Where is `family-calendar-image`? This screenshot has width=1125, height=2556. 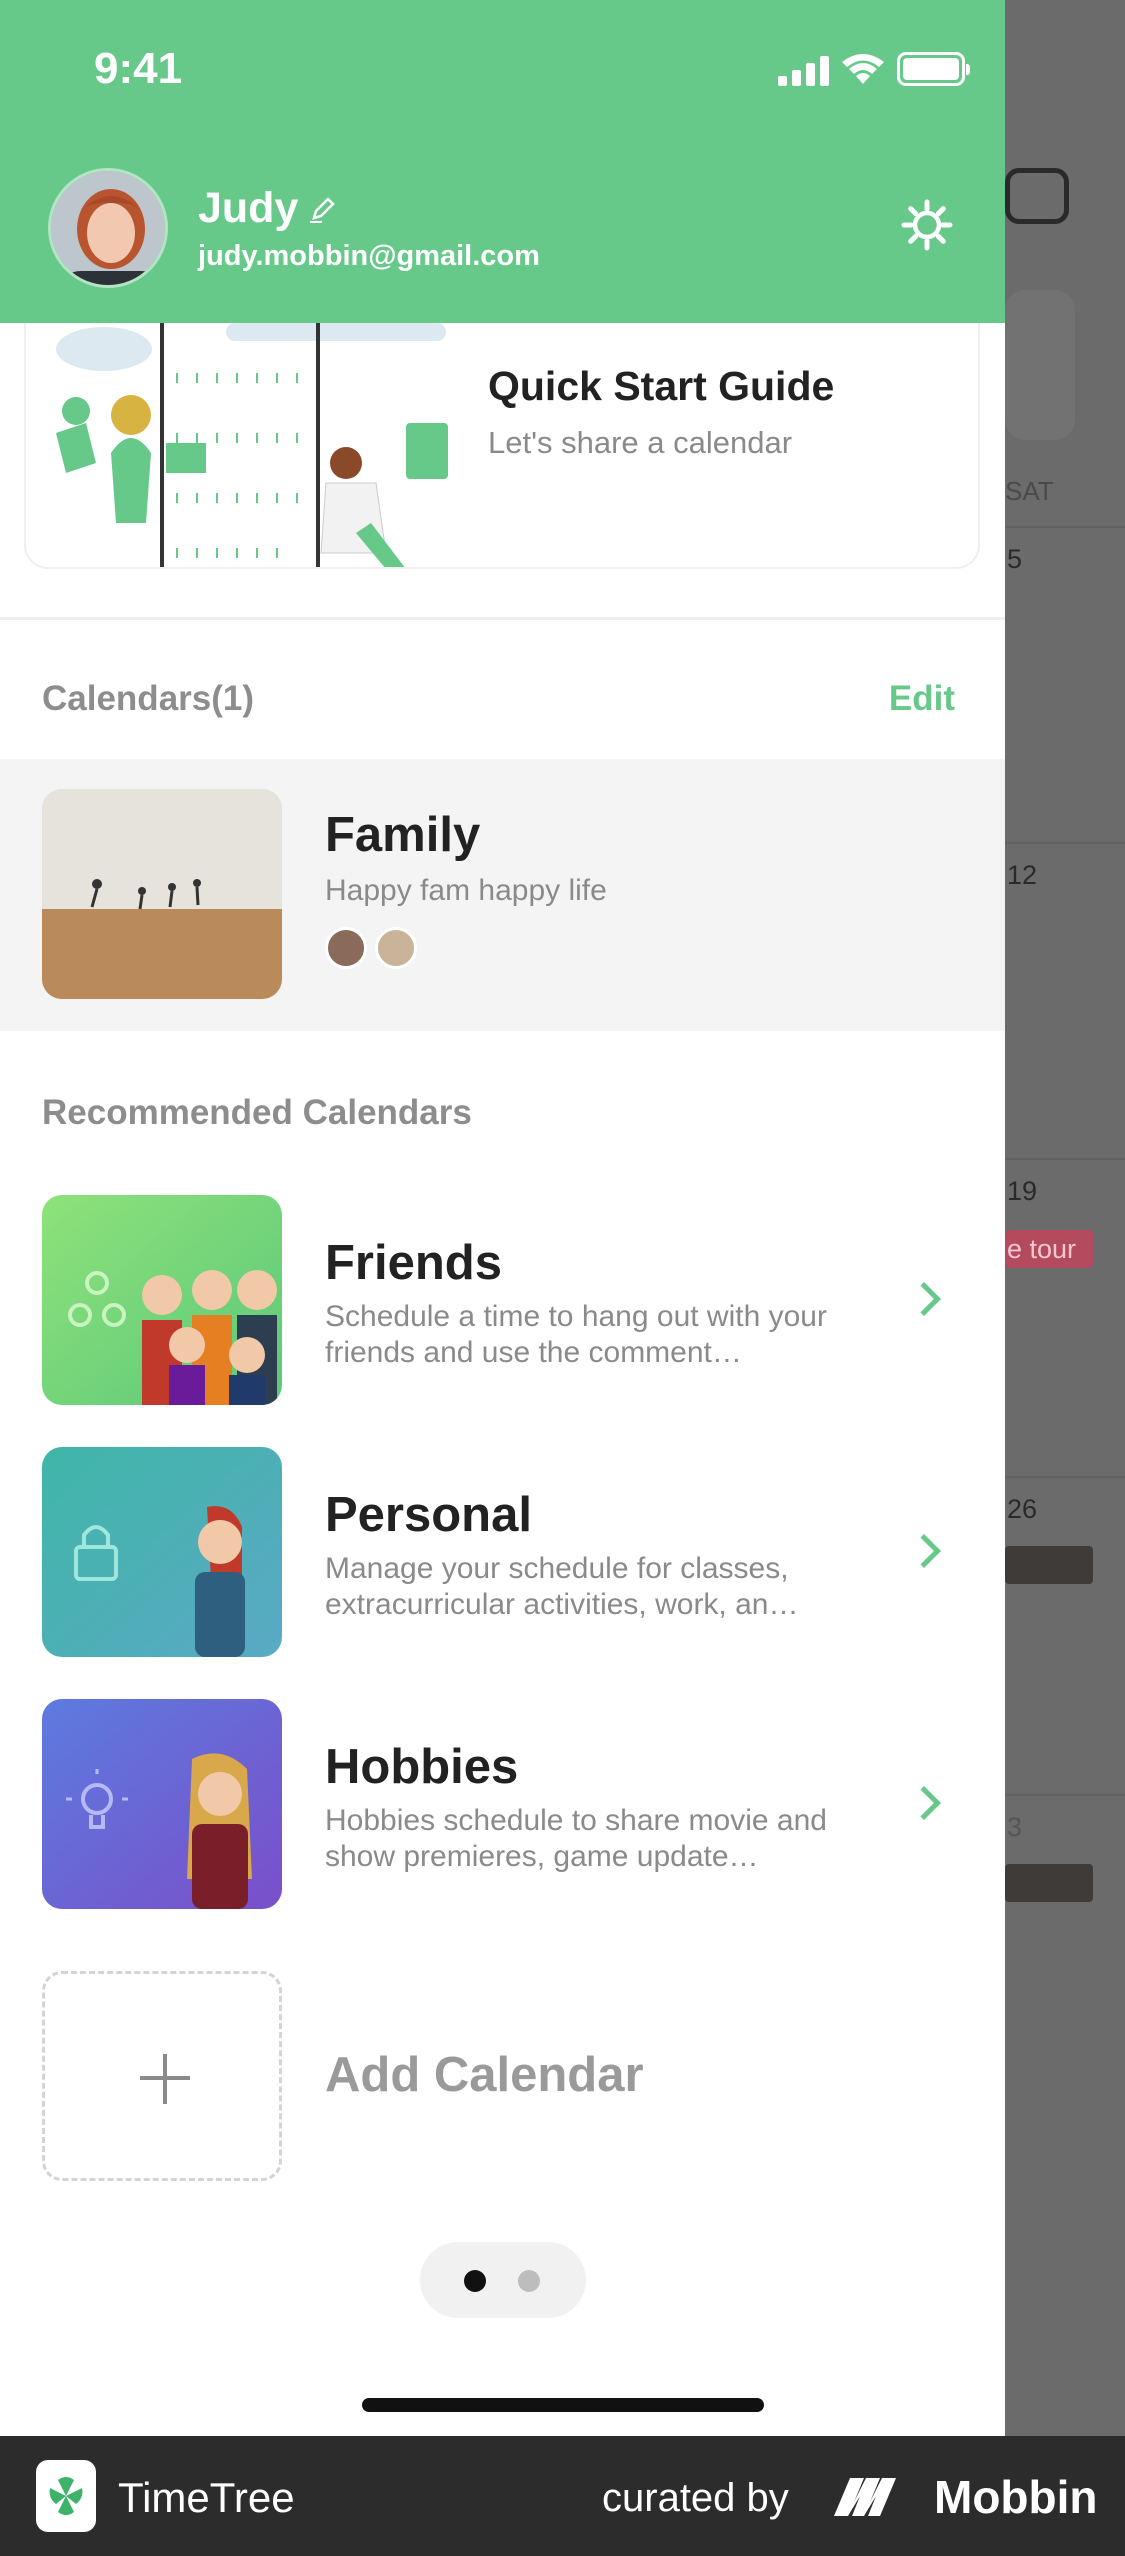 family-calendar-image is located at coordinates (162, 894).